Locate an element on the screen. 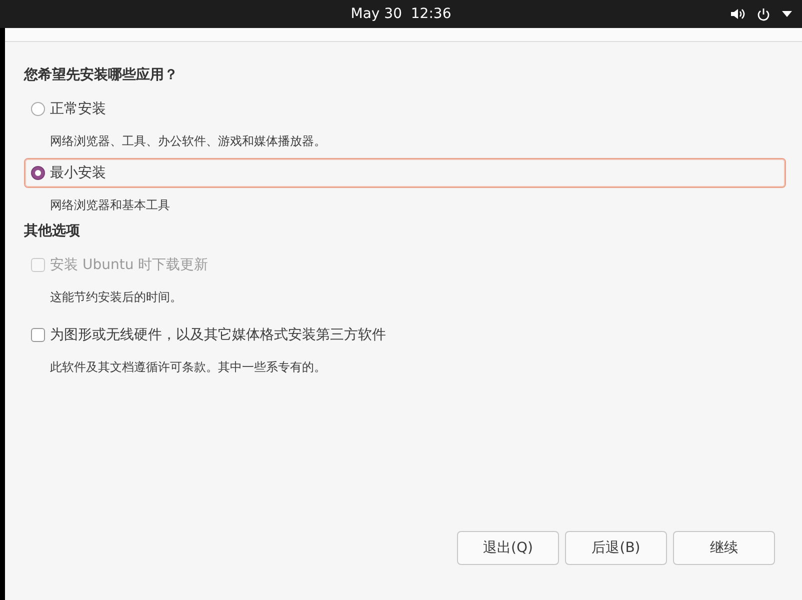 The height and width of the screenshot is (600, 802). volume-icon is located at coordinates (738, 14).